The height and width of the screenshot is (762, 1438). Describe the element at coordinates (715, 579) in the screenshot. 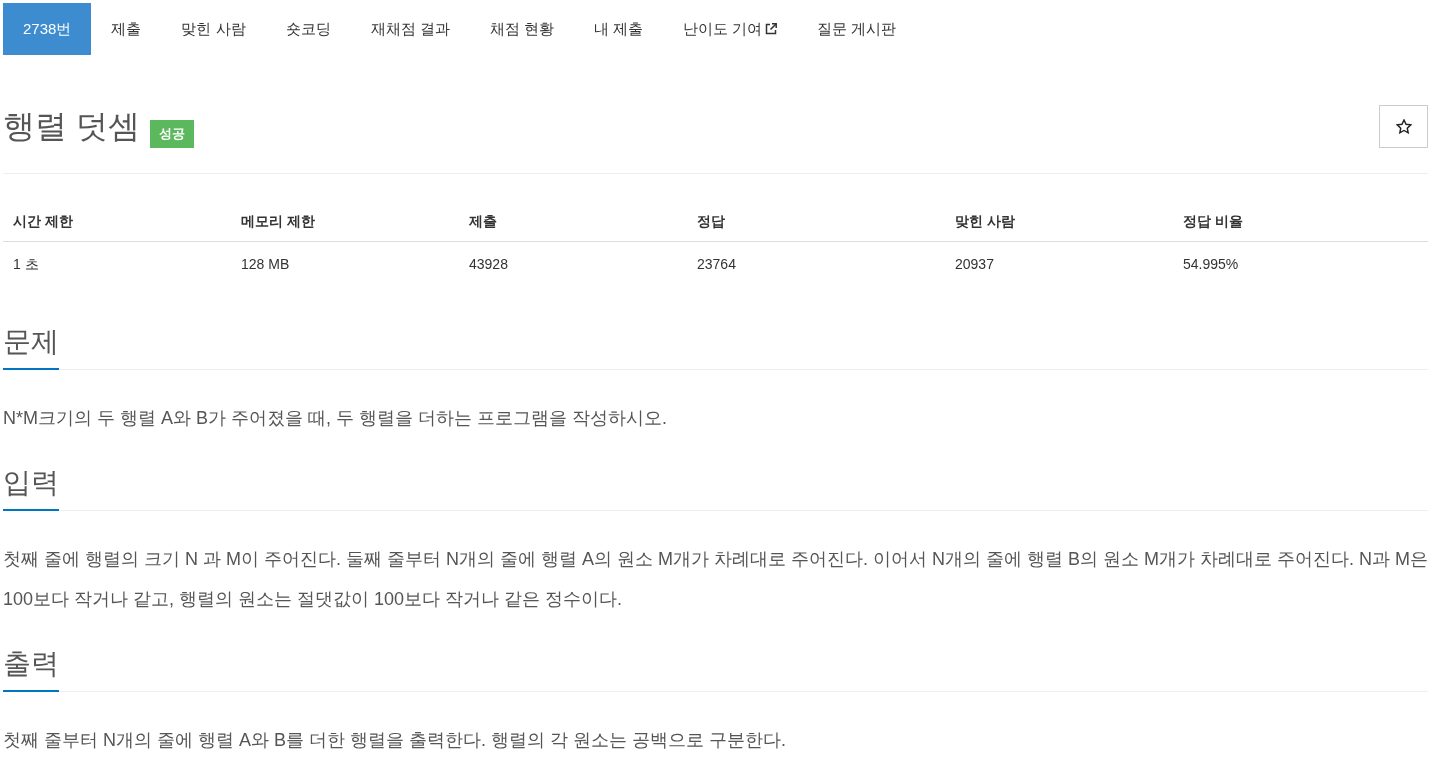

I see `section-text: 첫째 줄에 행렬의 크기 N 과 M이 주어진다. 둘째 줄부터 N개의 줄에 행렬 A의 원소 M개가 차례대로 주어진다. 이어서 N개의 줄에 행렬 B의 원소 M개가 차례대로 주어진다. N과 M은 100보다 작거나 같고, 행렬의 원소는 절댓값이 100보다 작거나 같은 정수이다.` at that location.